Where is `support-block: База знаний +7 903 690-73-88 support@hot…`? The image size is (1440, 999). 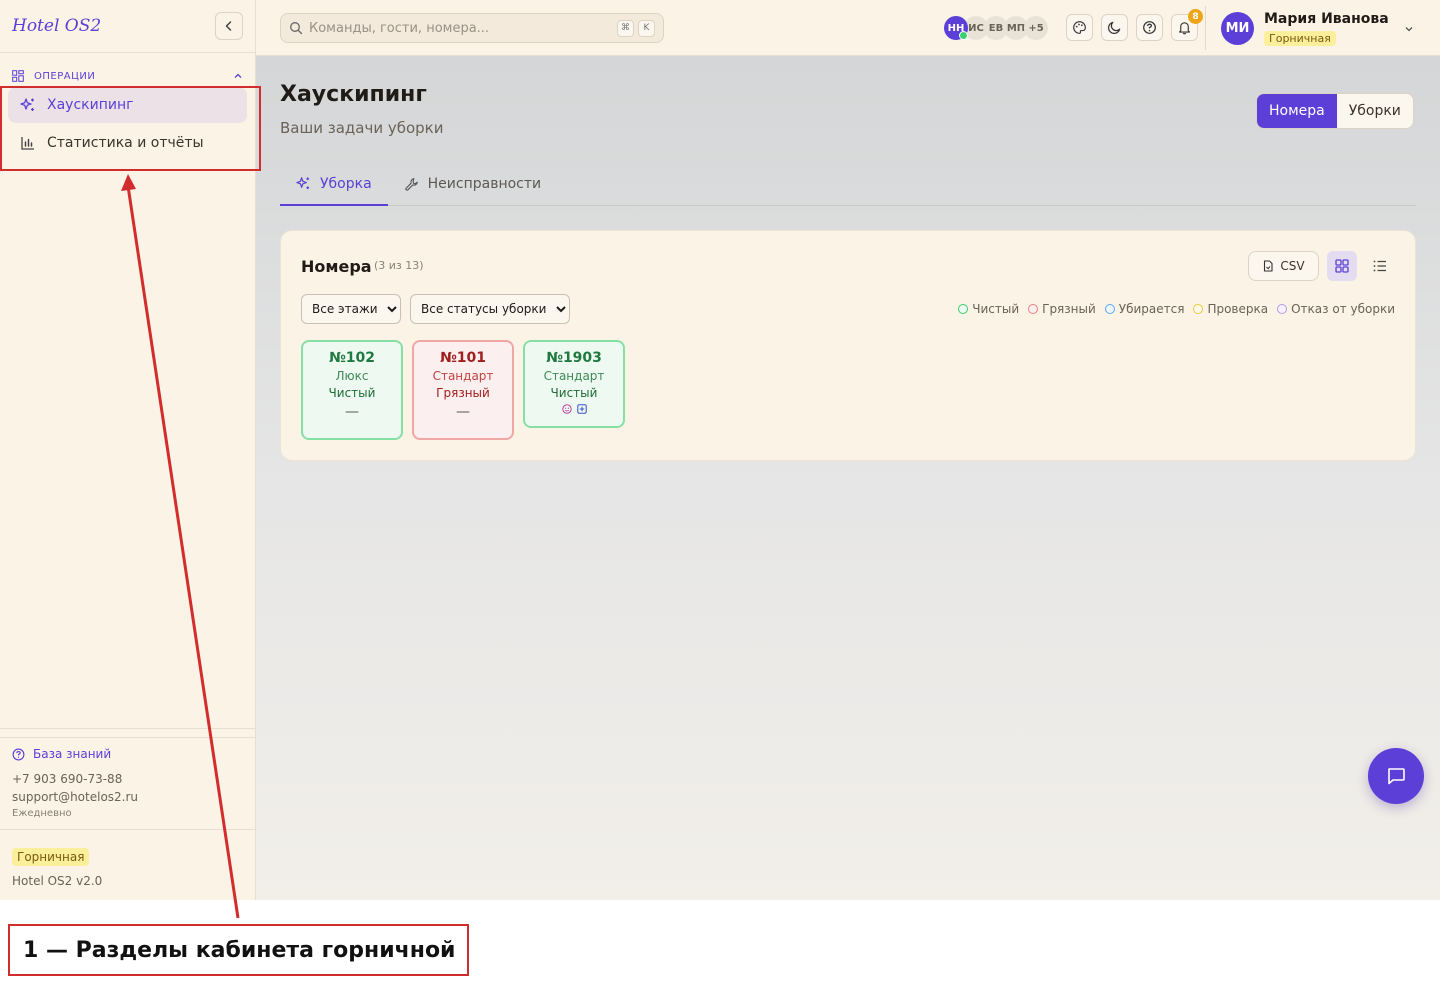
support-block: База знаний +7 903 690-73-88 support@hot… is located at coordinates (127, 778).